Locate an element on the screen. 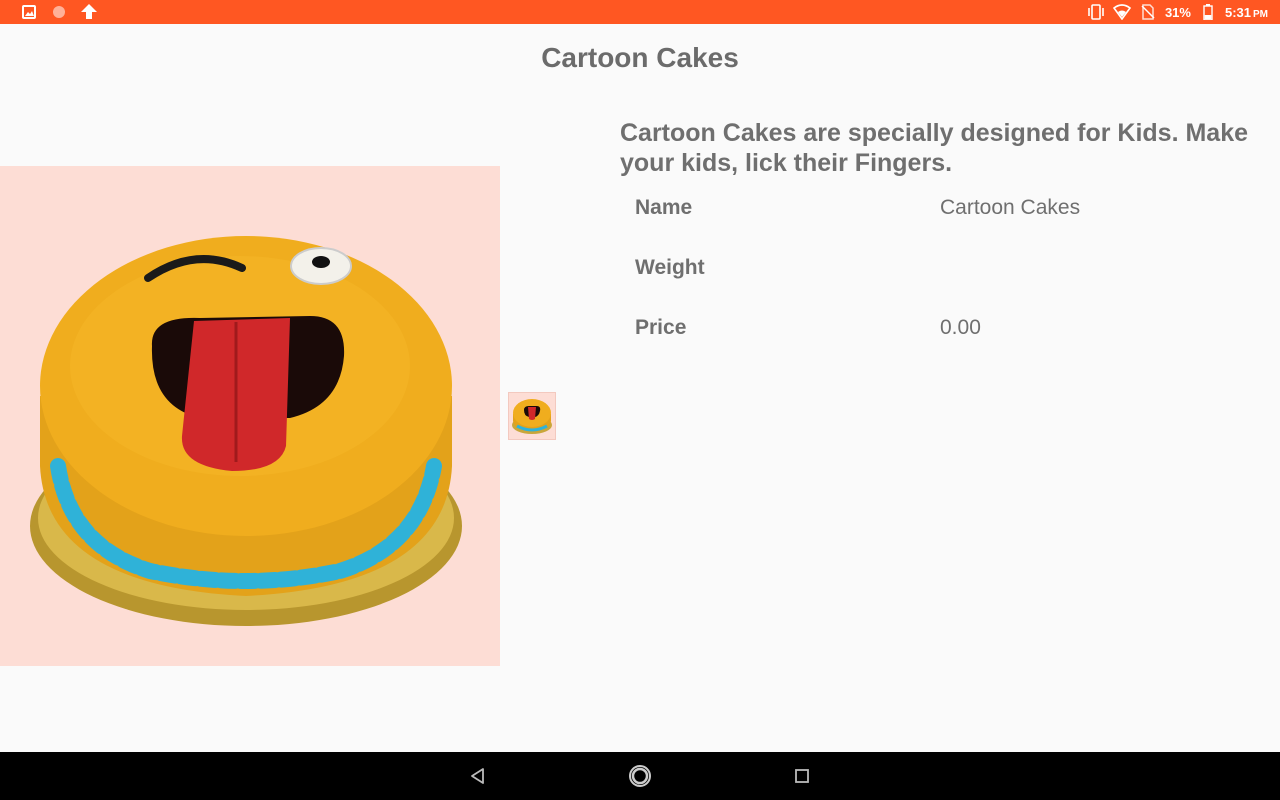 The width and height of the screenshot is (1280, 800). clock-time: 5:31 is located at coordinates (1237, 12).